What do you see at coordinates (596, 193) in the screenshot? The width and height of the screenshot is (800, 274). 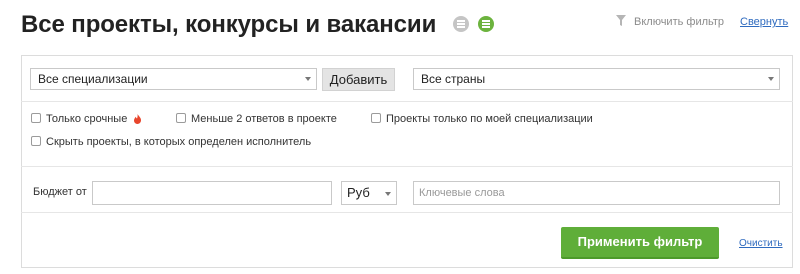 I see `keywords-input: Ключевые слова` at bounding box center [596, 193].